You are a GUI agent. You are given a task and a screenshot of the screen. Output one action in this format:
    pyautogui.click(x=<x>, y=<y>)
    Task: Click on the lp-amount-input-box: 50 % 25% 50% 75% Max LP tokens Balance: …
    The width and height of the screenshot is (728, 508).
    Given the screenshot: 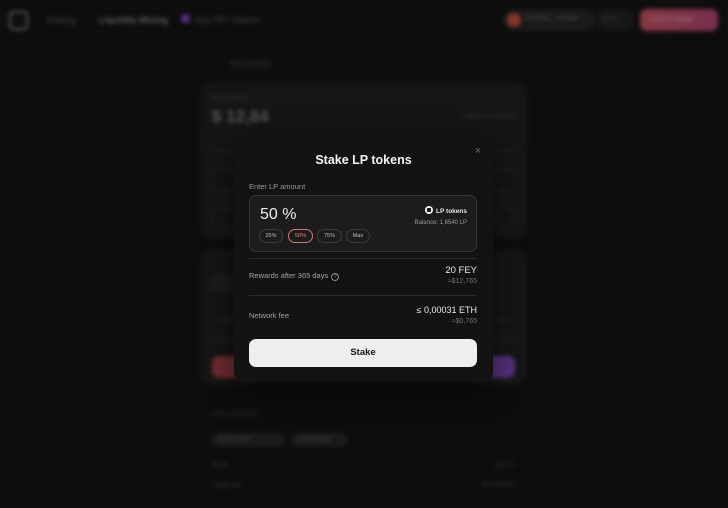 What is the action you would take?
    pyautogui.click(x=363, y=223)
    